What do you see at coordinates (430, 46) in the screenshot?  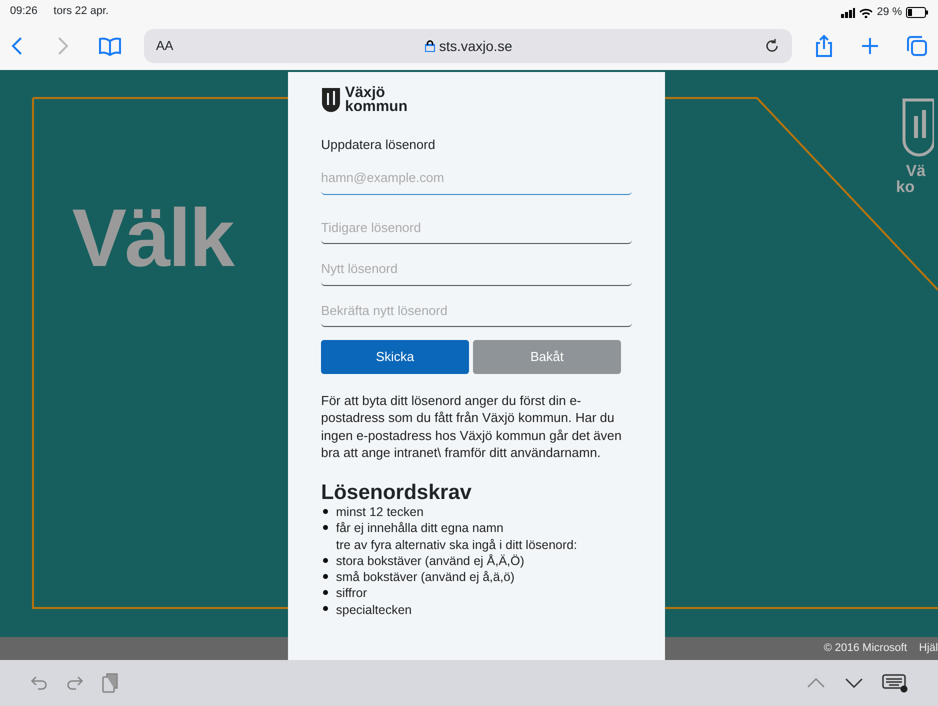 I see `lock-icon` at bounding box center [430, 46].